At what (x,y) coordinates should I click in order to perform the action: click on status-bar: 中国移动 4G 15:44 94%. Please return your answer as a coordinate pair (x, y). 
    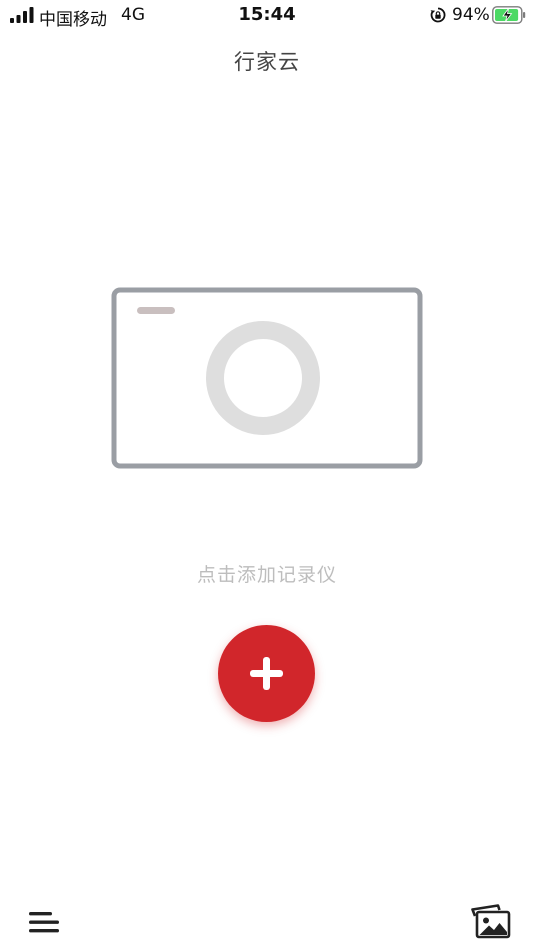
    Looking at the image, I should click on (267, 16).